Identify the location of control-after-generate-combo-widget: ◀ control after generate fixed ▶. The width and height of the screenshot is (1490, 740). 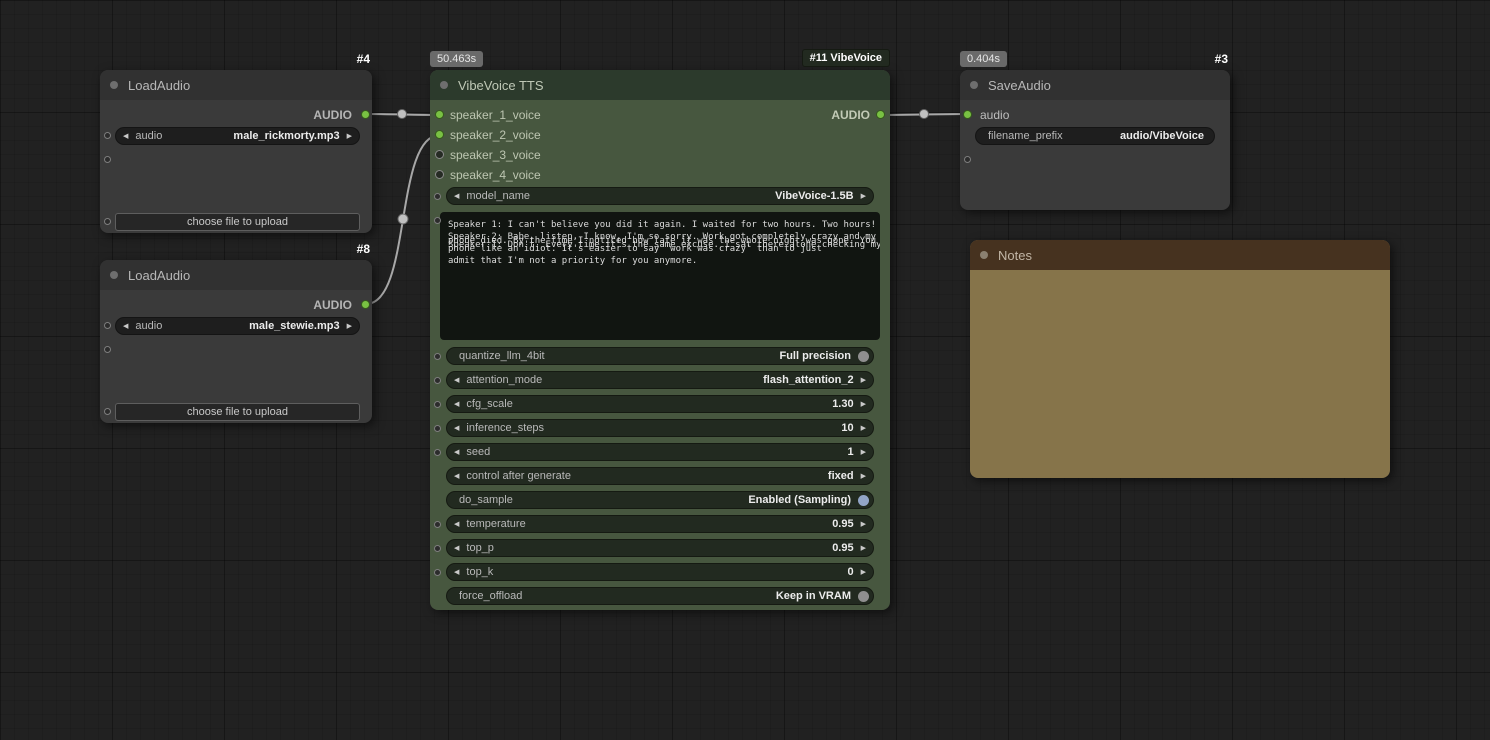
(660, 476).